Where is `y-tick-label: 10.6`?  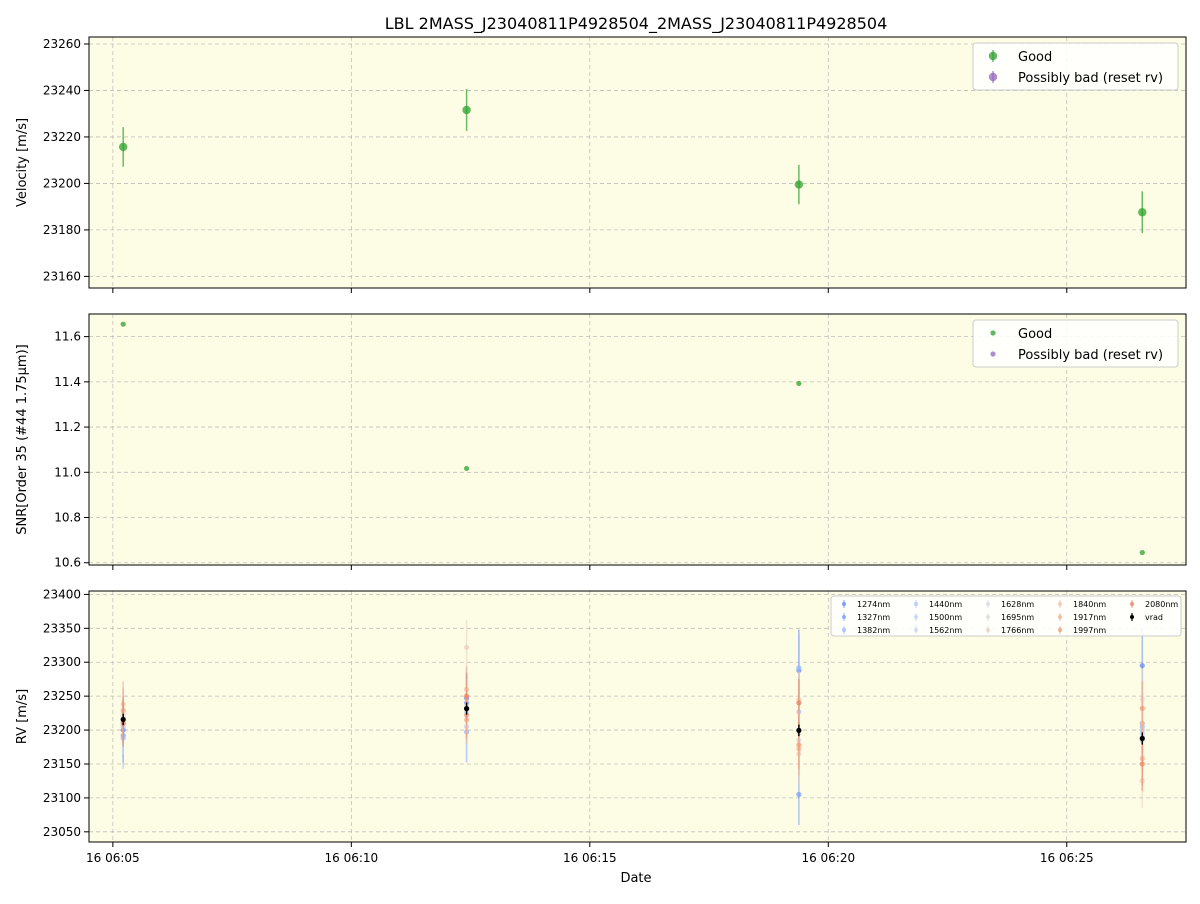
y-tick-label: 10.6 is located at coordinates (67, 563).